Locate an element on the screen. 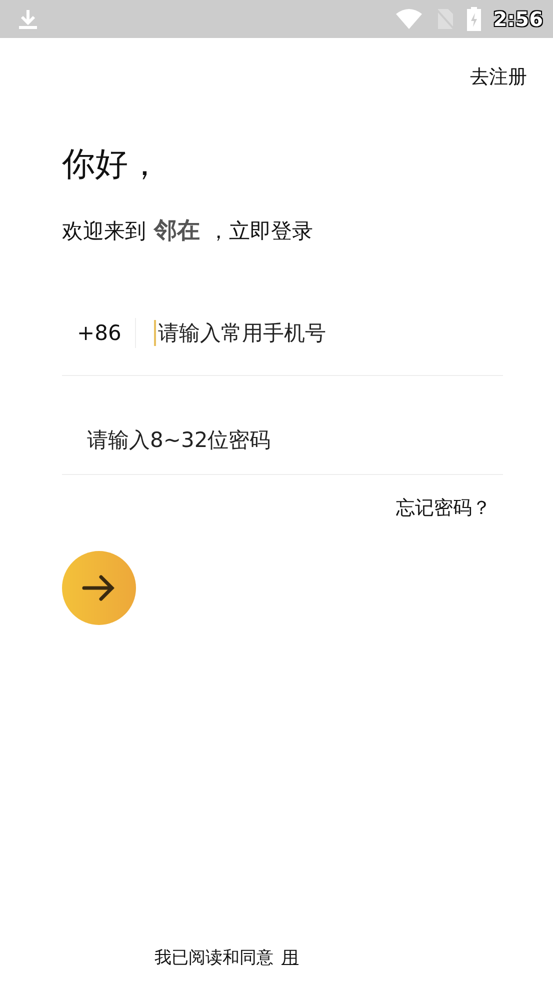  wifi-icon is located at coordinates (409, 19).